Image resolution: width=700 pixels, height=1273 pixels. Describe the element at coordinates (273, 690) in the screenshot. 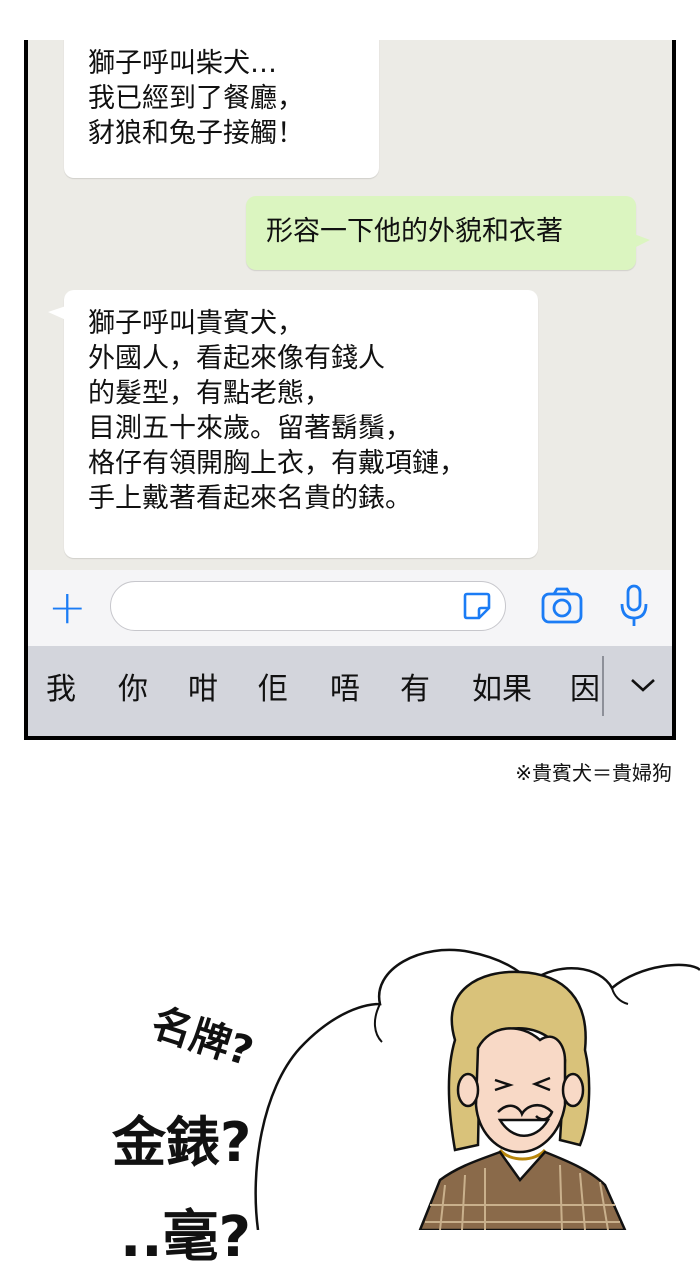

I see `candidate-word: 佢` at that location.